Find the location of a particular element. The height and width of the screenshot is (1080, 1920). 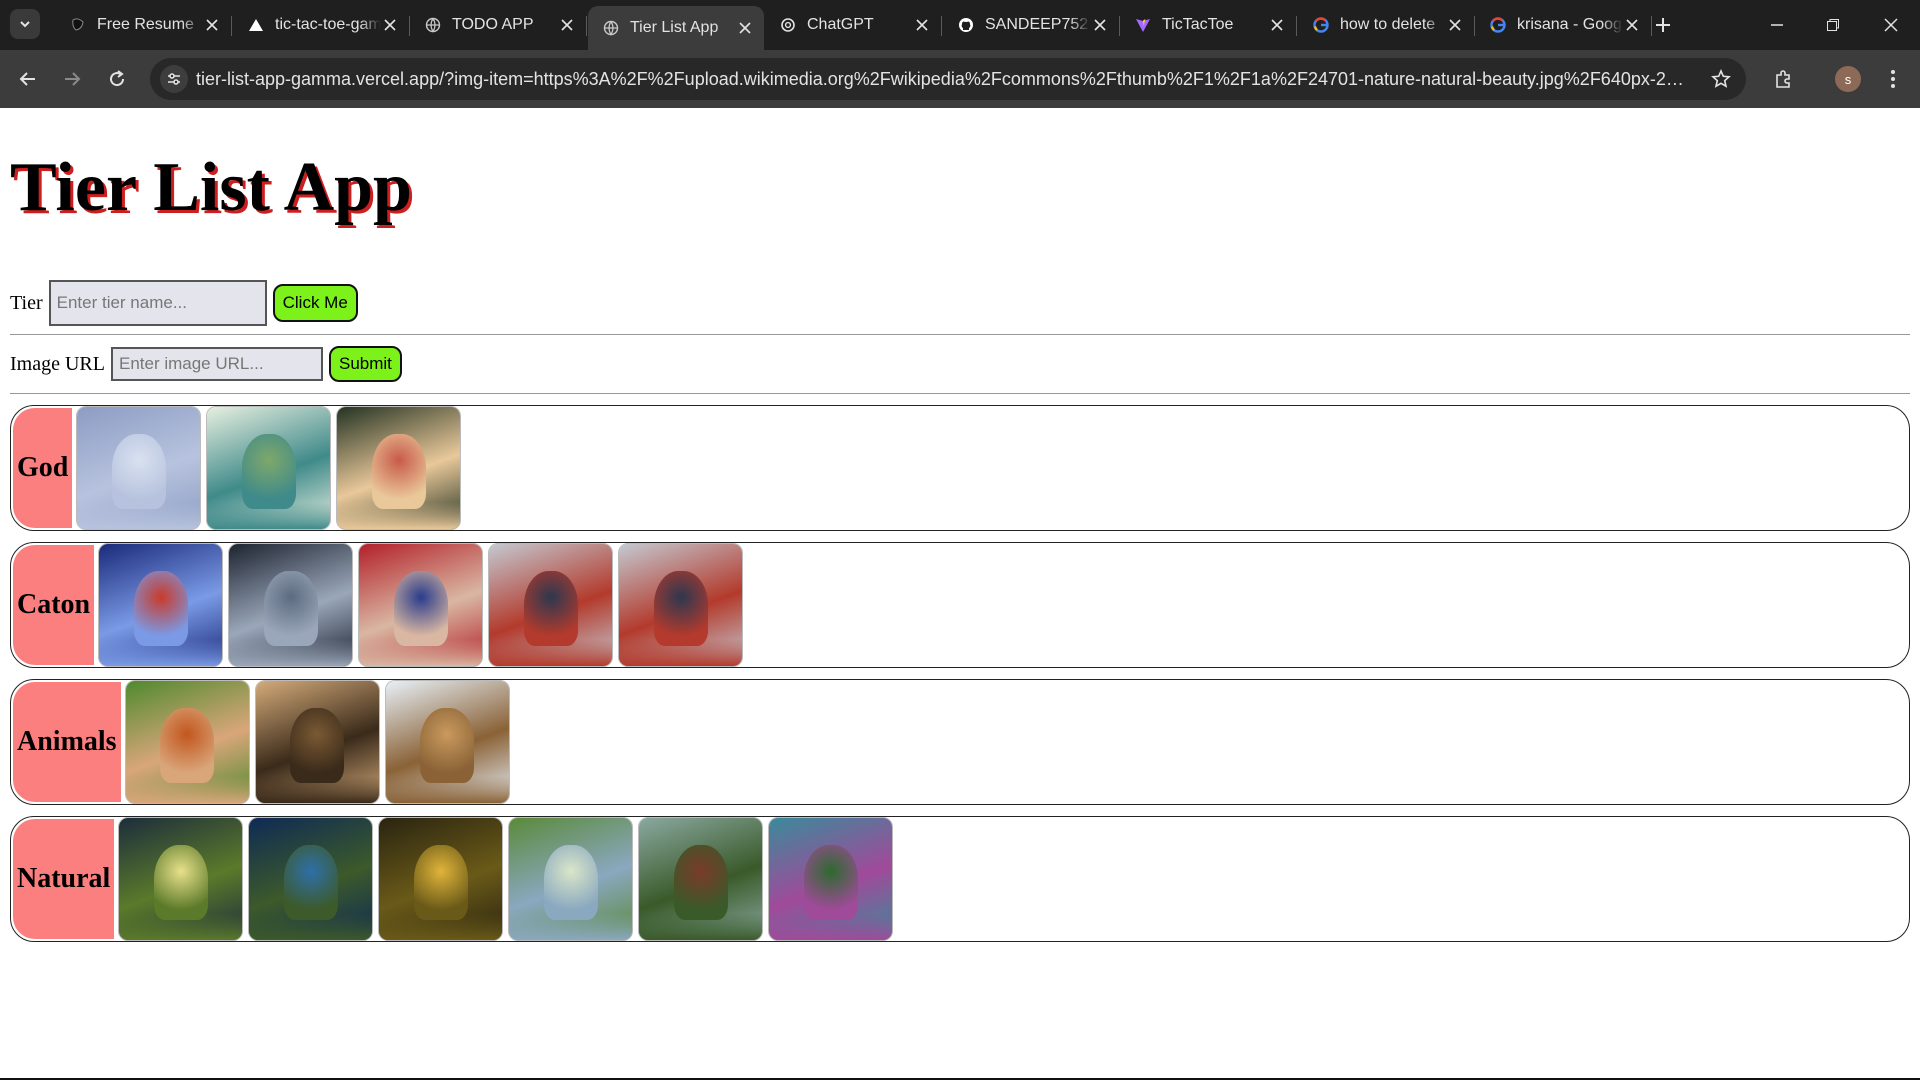

close-icon is located at coordinates (1891, 25).